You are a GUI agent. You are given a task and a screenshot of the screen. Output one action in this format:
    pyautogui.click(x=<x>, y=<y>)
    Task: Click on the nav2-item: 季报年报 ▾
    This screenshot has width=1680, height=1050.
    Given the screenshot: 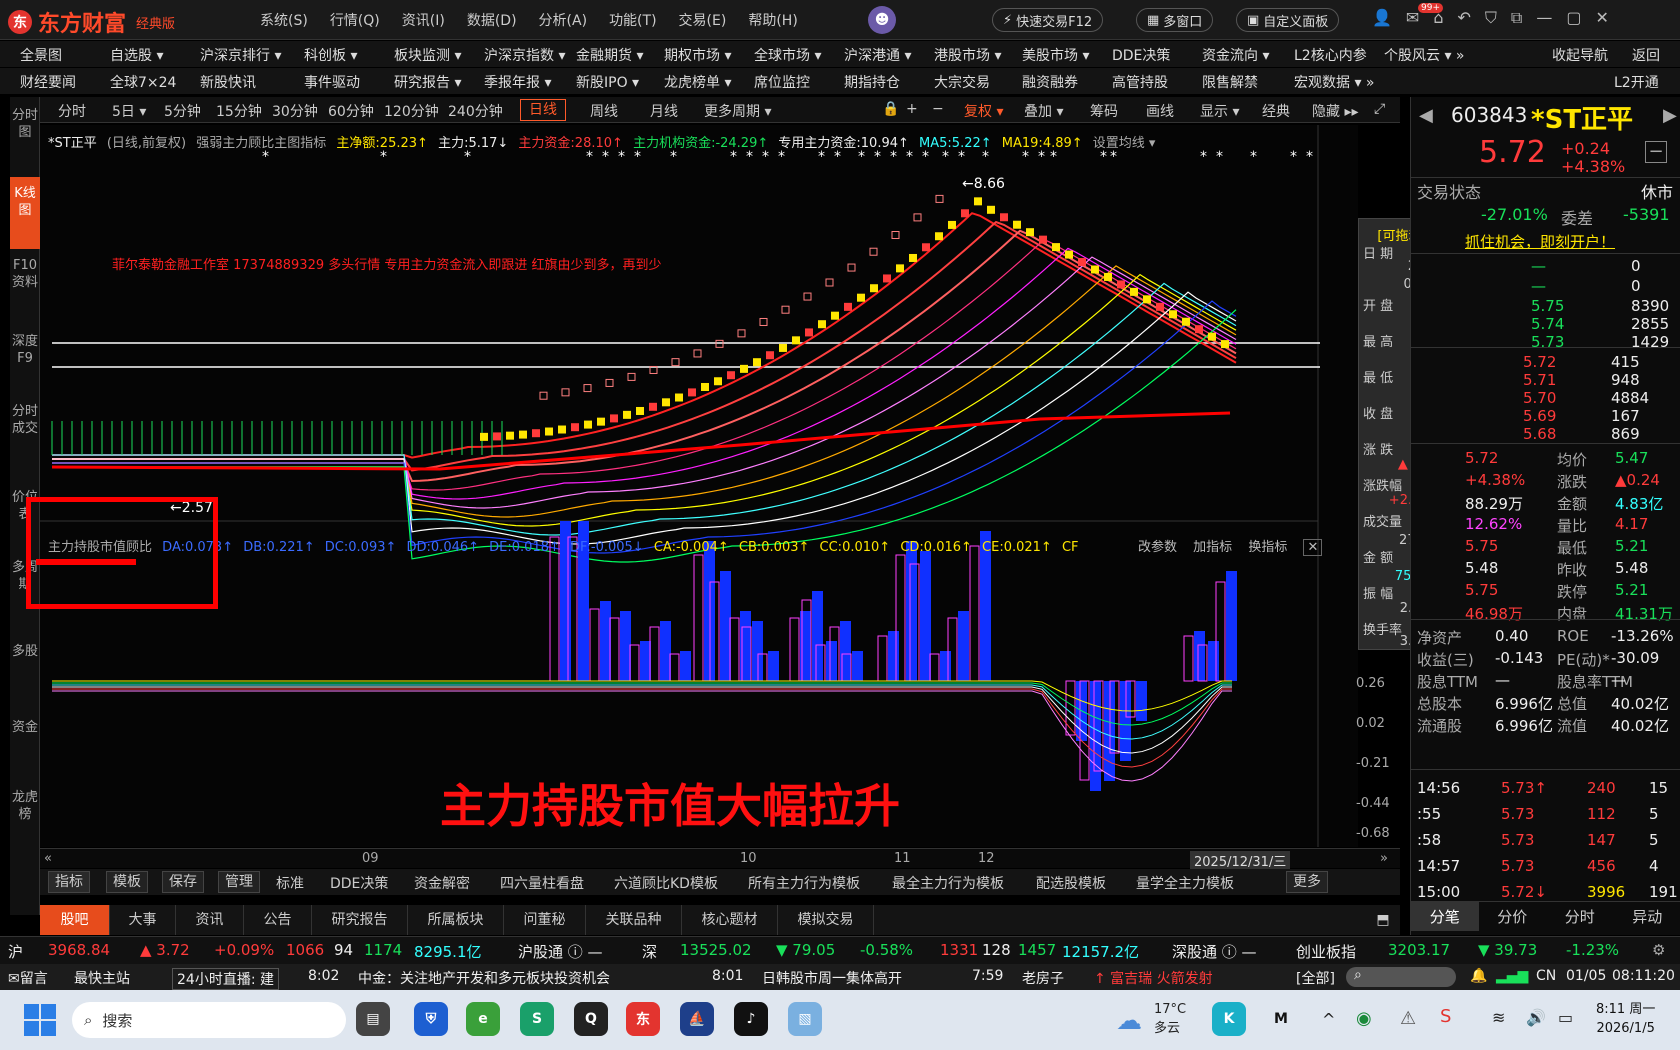 What is the action you would take?
    pyautogui.click(x=517, y=82)
    